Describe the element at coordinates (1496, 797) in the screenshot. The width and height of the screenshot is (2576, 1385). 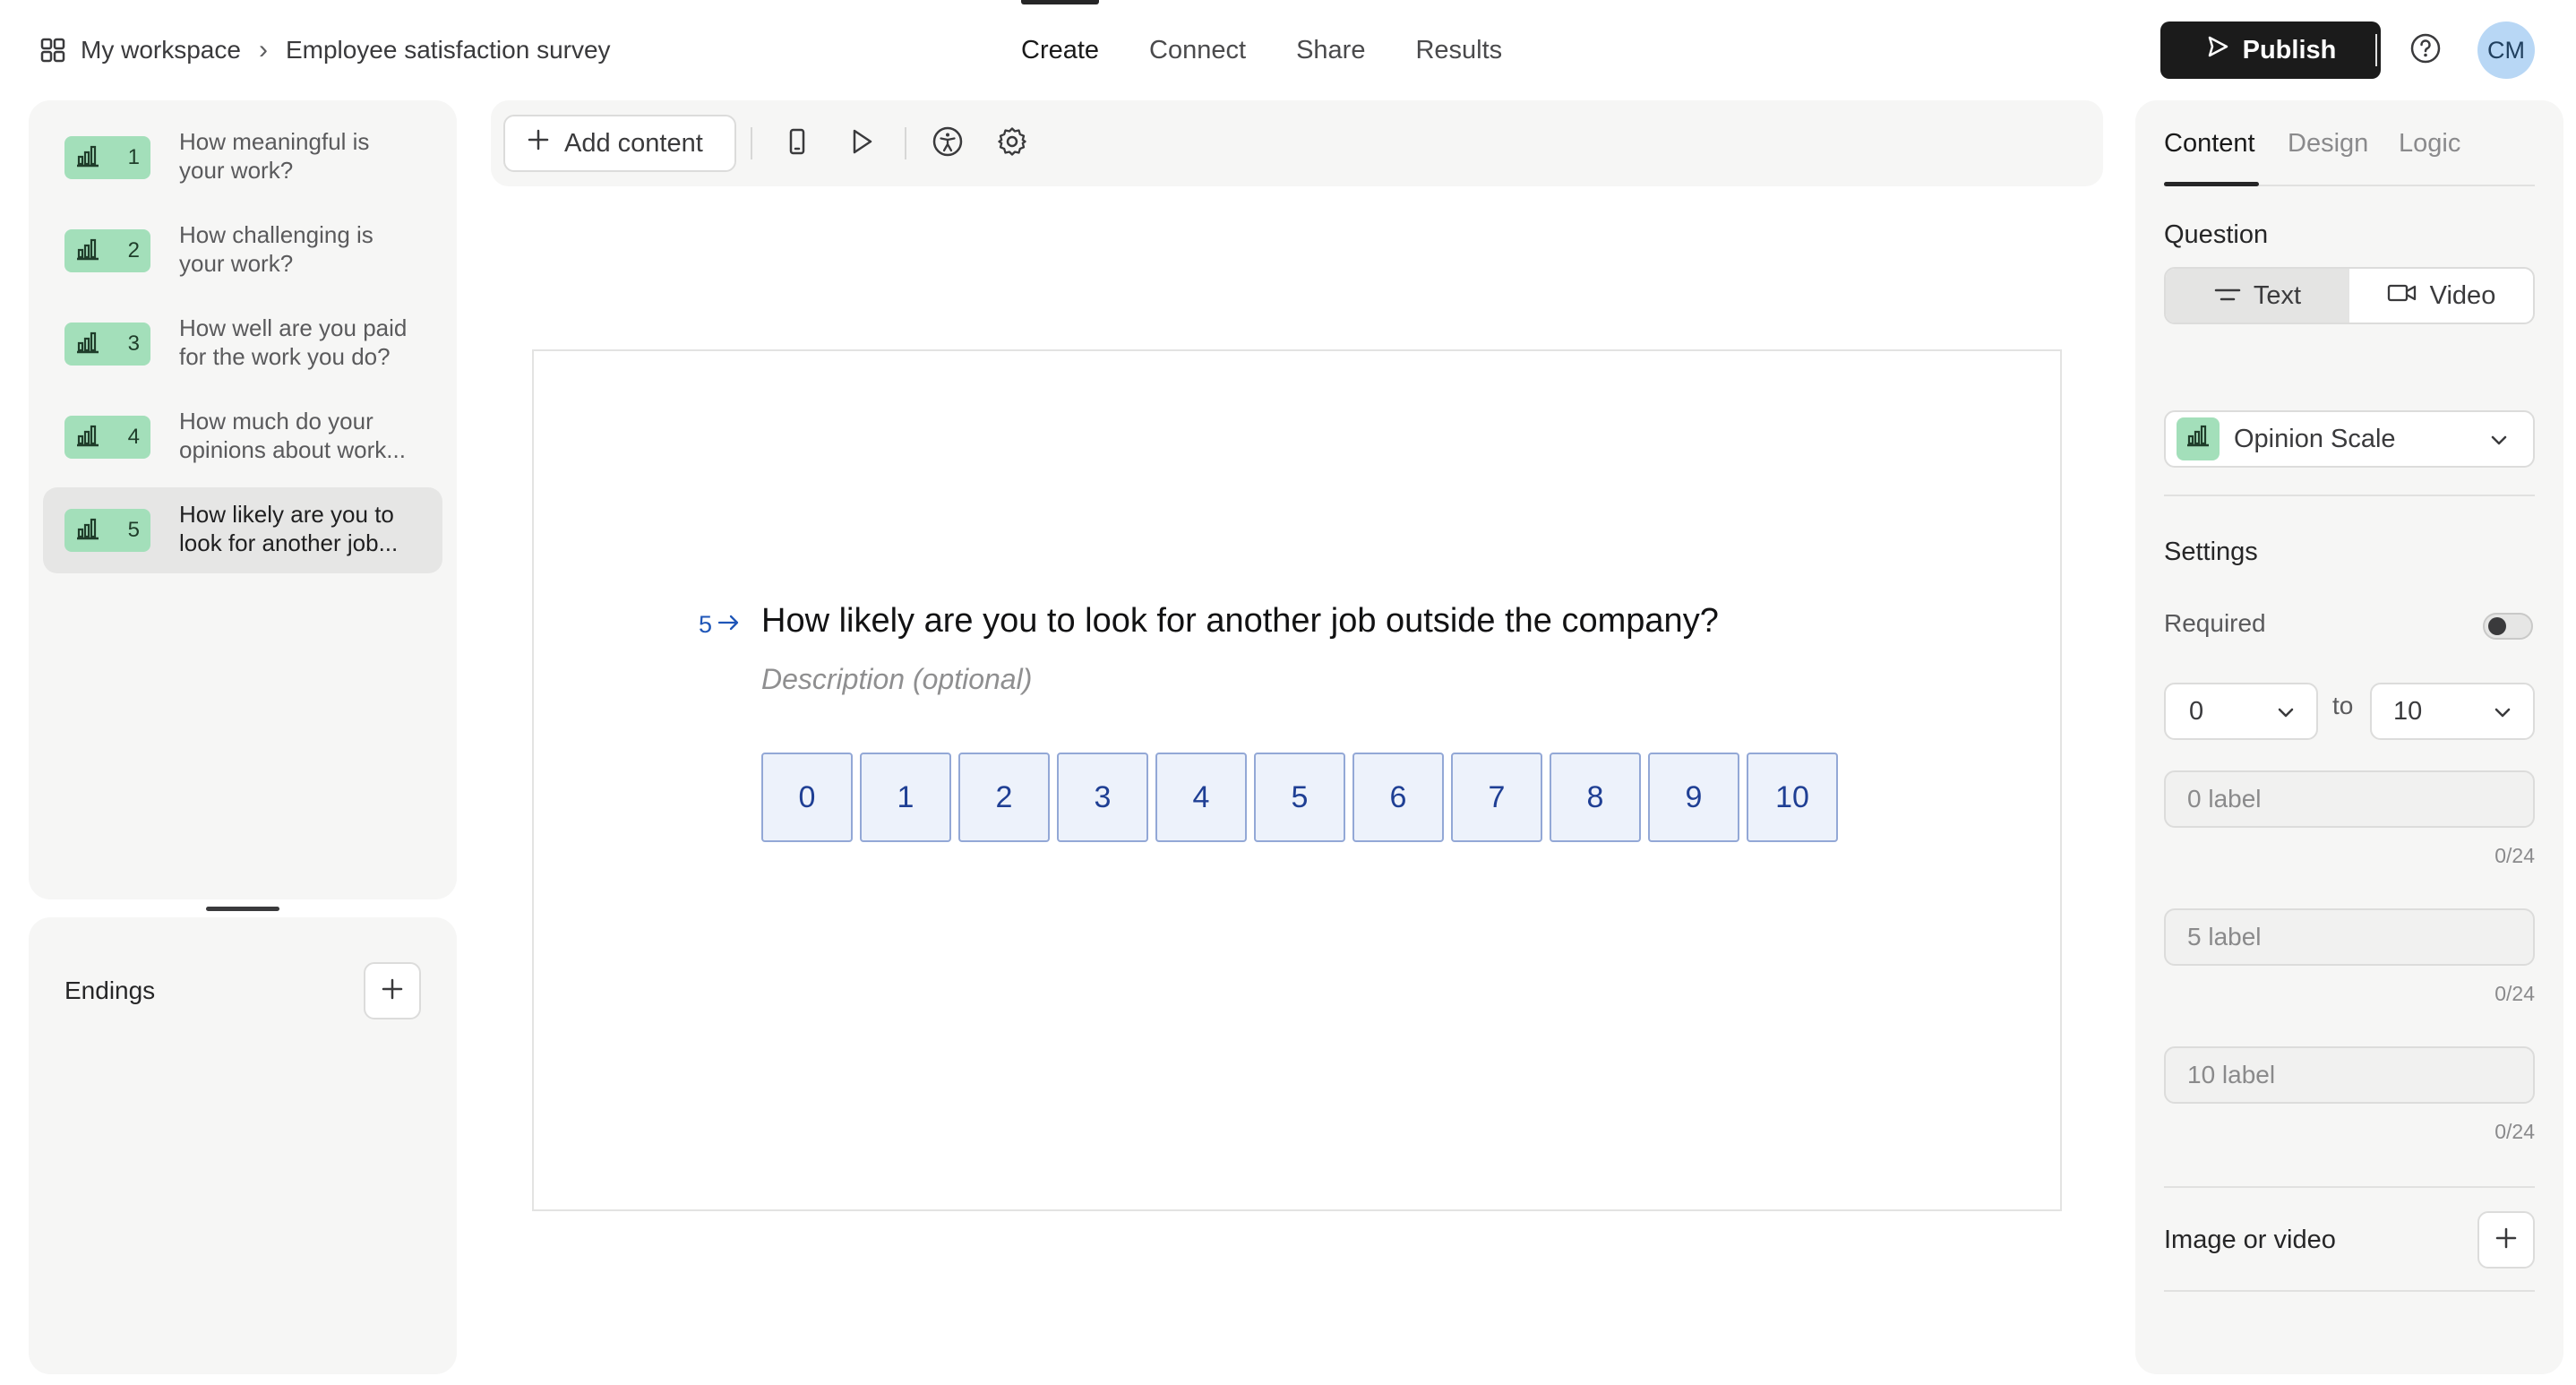
I see `scale-option-7: 7` at that location.